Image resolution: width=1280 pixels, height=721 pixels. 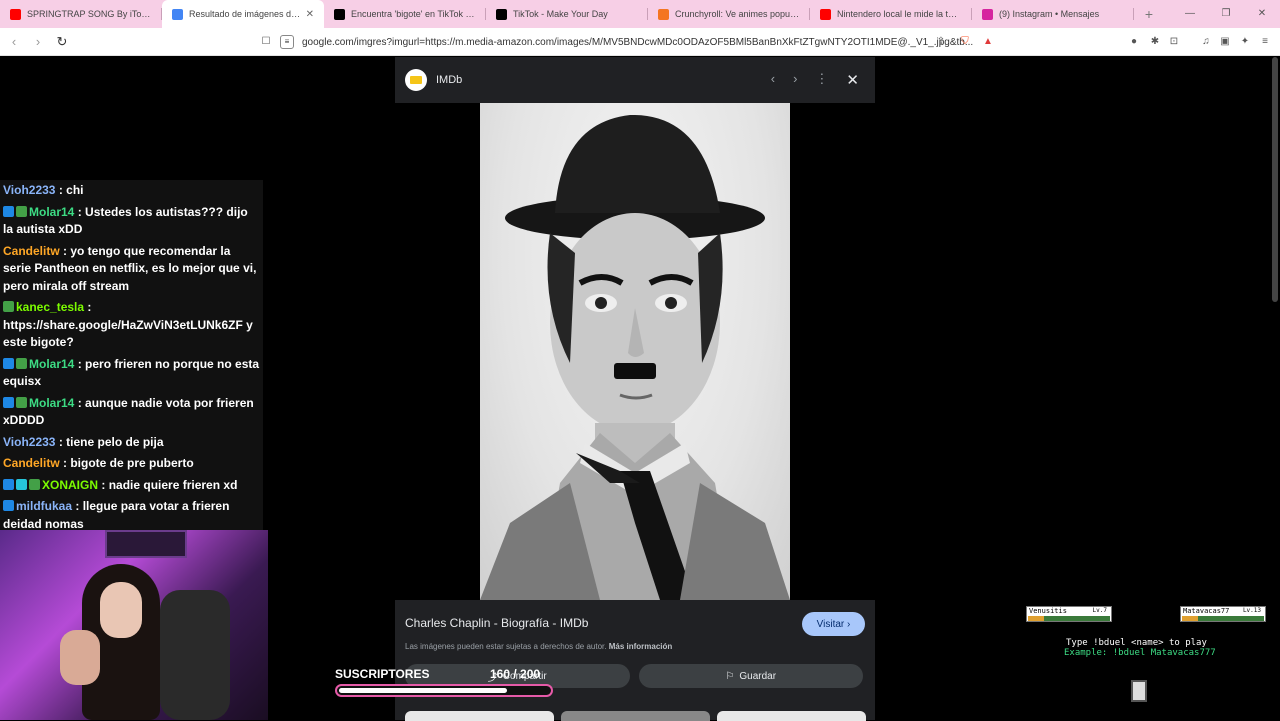 What do you see at coordinates (1139, 691) in the screenshot?
I see `duel-sprite` at bounding box center [1139, 691].